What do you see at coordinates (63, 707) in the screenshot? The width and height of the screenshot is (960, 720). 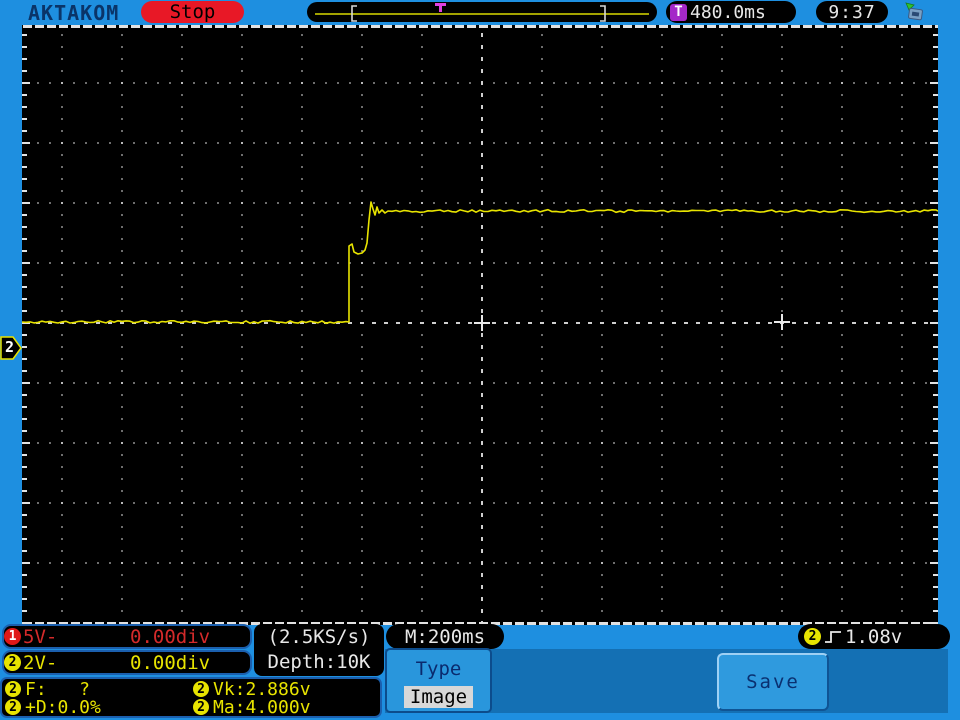 I see `measurement-text: +D:0.0%` at bounding box center [63, 707].